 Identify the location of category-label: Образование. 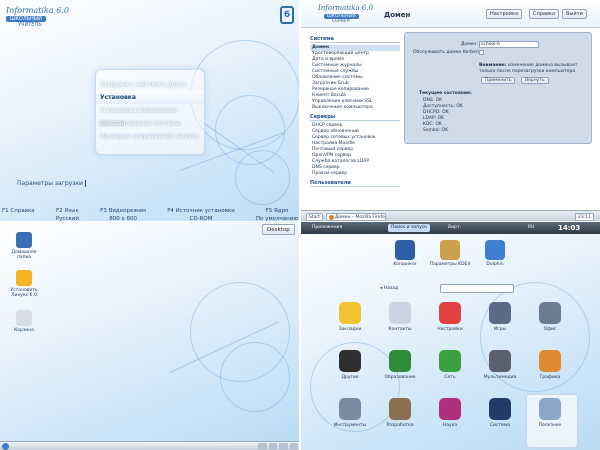
(400, 377).